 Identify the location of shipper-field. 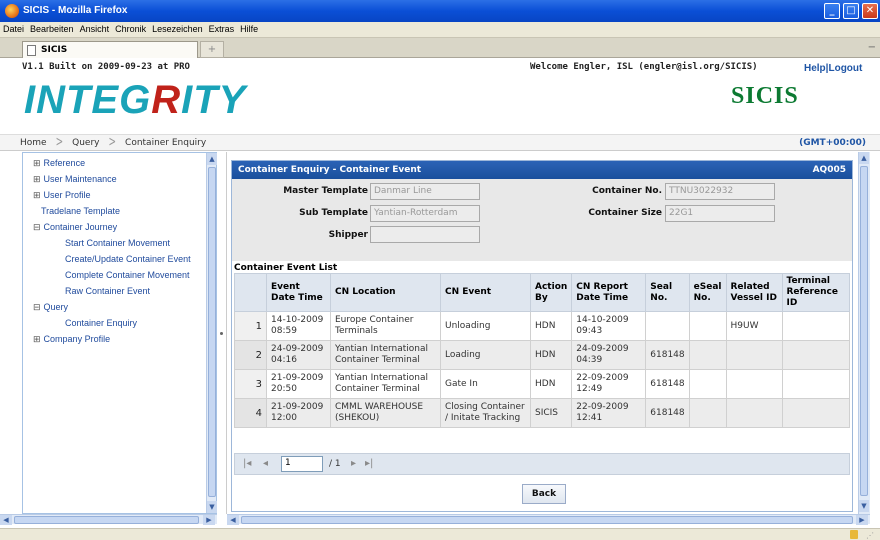
(425, 234).